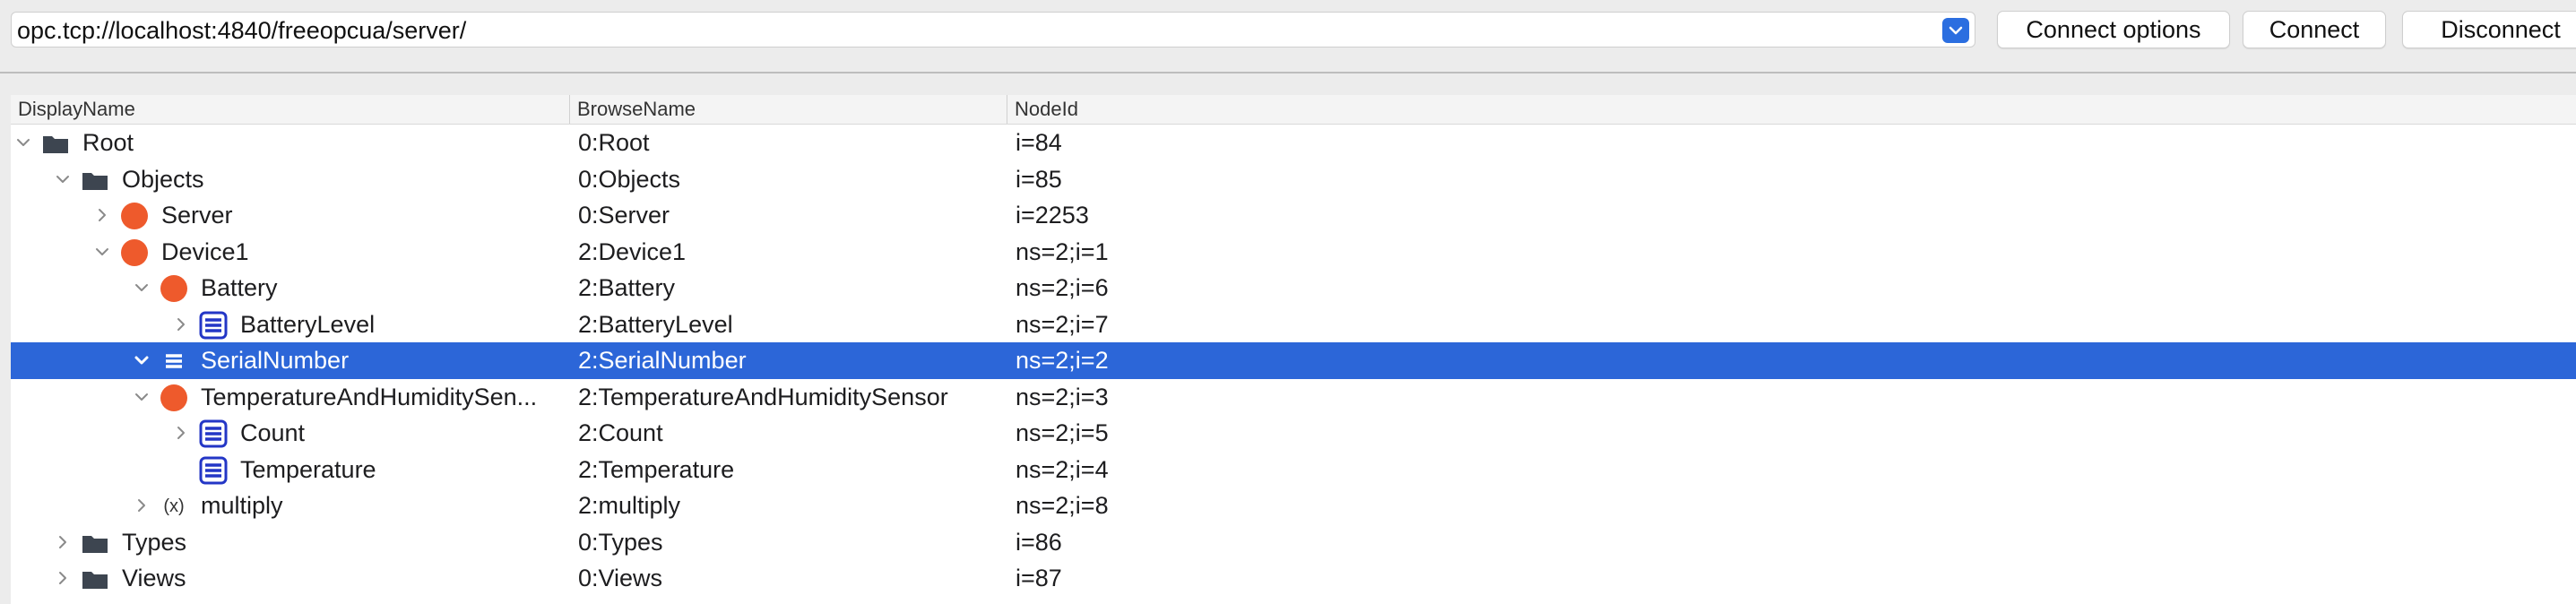 This screenshot has width=2576, height=604. Describe the element at coordinates (656, 469) in the screenshot. I see `browsename-cell: 2:Temperature` at that location.